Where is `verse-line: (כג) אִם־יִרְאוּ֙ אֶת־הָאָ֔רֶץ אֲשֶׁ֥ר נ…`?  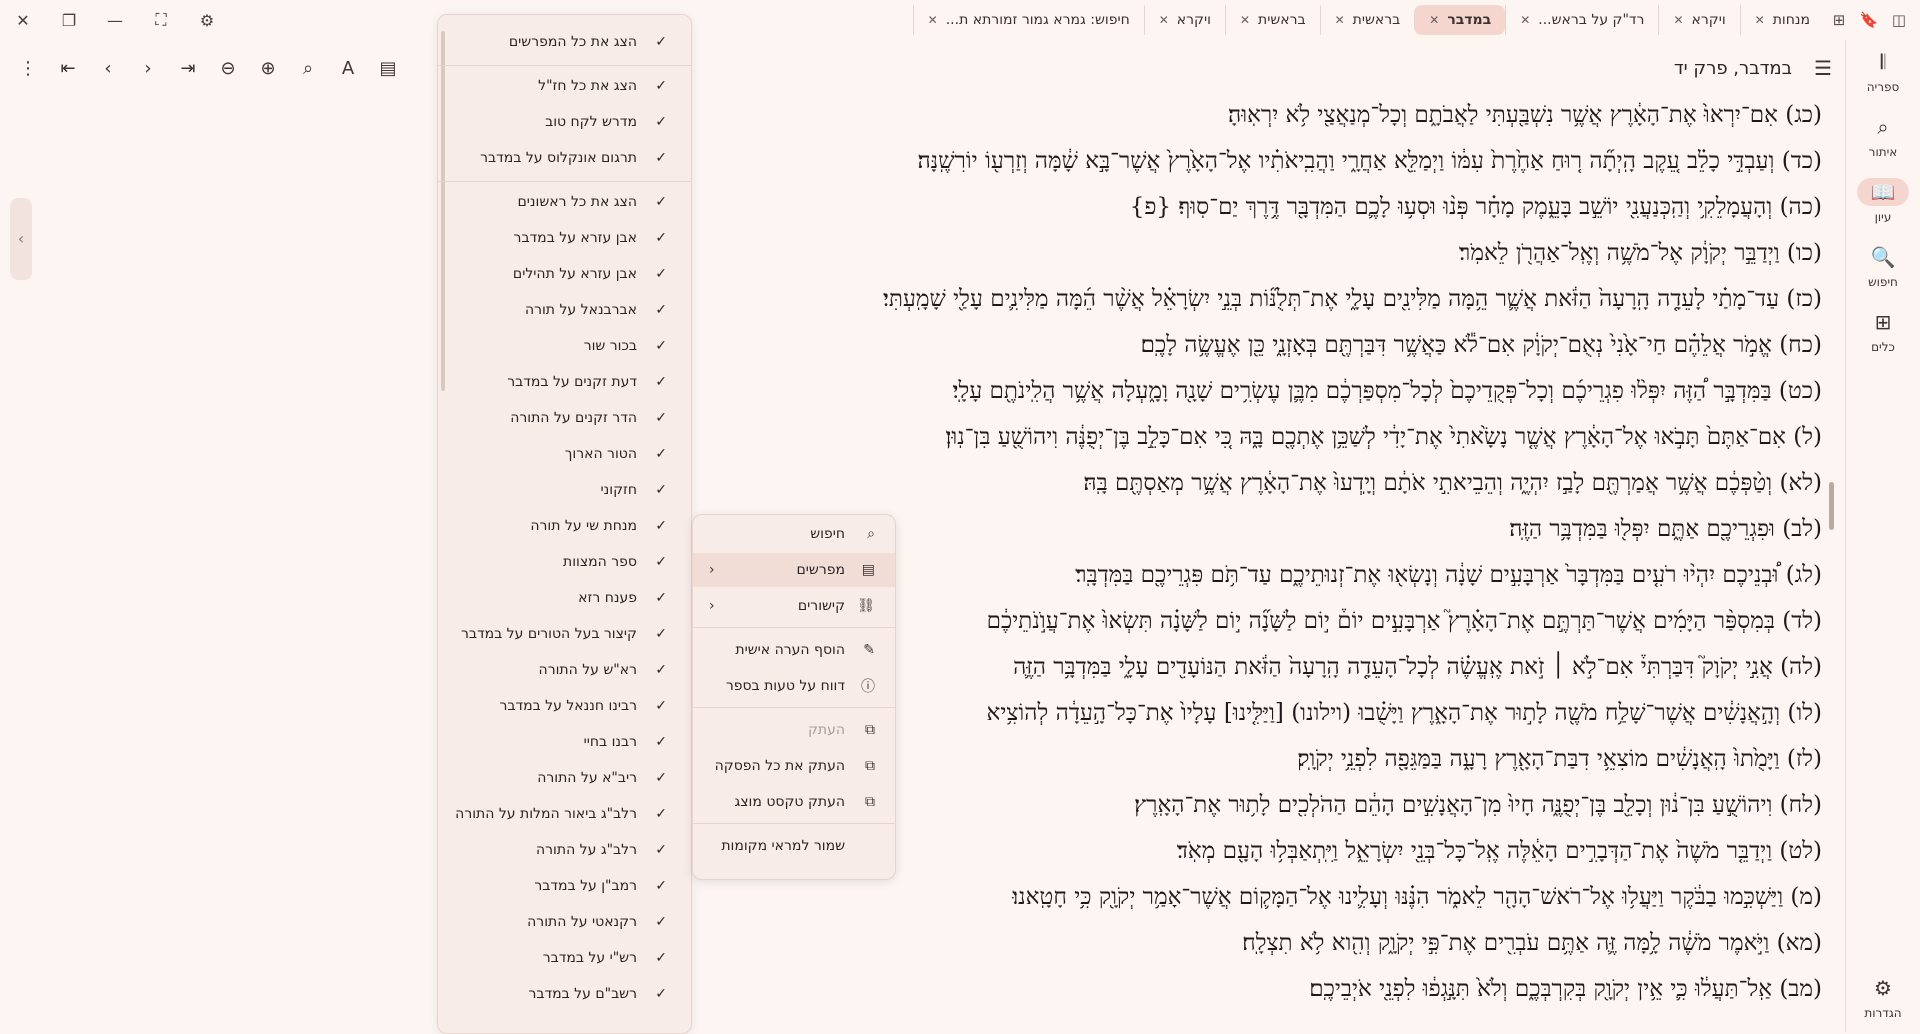 verse-line: (כג) אִם־יִרְאוּ֙ אֶת־הָאָ֔רֶץ אֲשֶׁ֥ר נ… is located at coordinates (911, 115).